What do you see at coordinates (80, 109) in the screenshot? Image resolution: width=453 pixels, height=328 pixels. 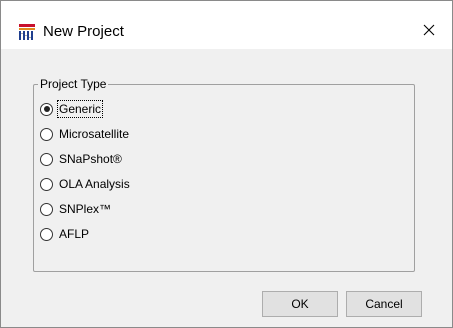 I see `radio-label-generic: Generic` at bounding box center [80, 109].